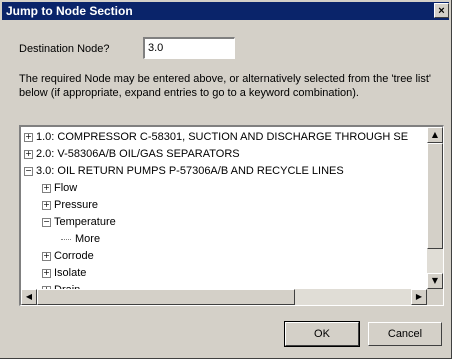 Image resolution: width=452 pixels, height=359 pixels. I want to click on tree-item-2: +2.0: V-58306A/B OIL/GAS SEPARATORS, so click(132, 154).